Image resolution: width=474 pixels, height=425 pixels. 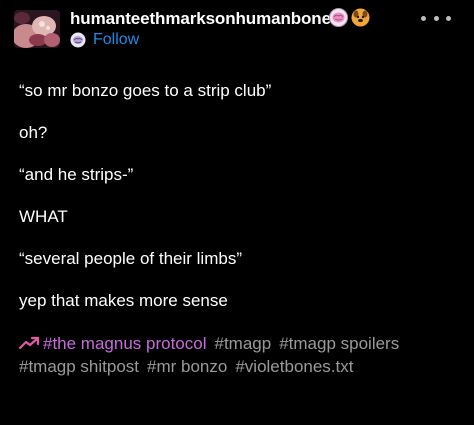 I want to click on follow-row: Follow, so click(x=104, y=40).